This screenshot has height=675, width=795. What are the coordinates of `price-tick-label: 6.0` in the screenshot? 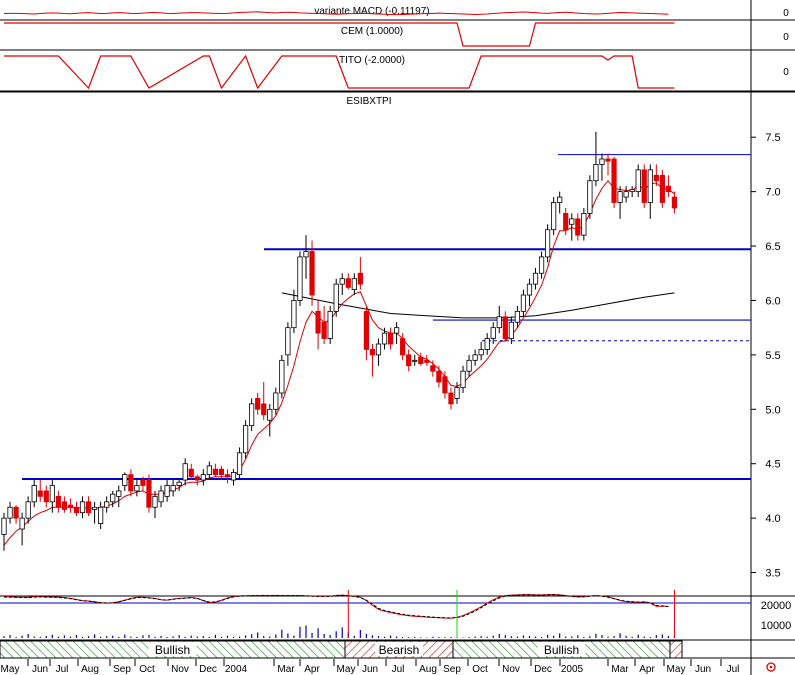 It's located at (772, 301).